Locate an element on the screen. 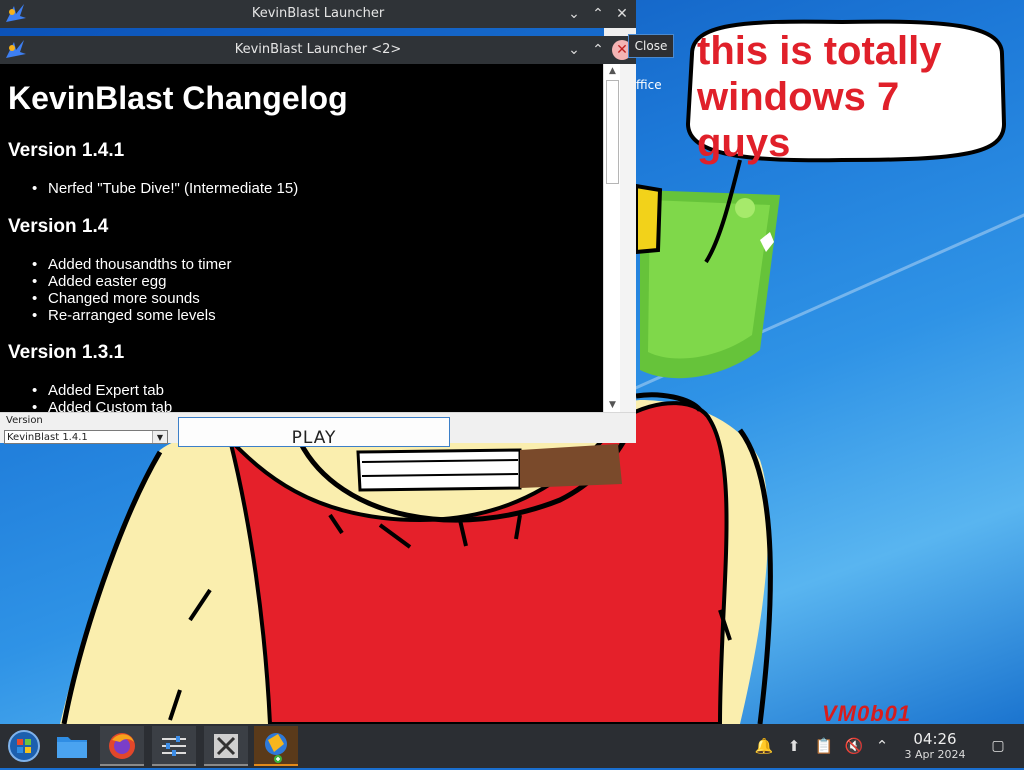 Image resolution: width=1024 pixels, height=770 pixels. list-item: Added Expert tab is located at coordinates (102, 390).